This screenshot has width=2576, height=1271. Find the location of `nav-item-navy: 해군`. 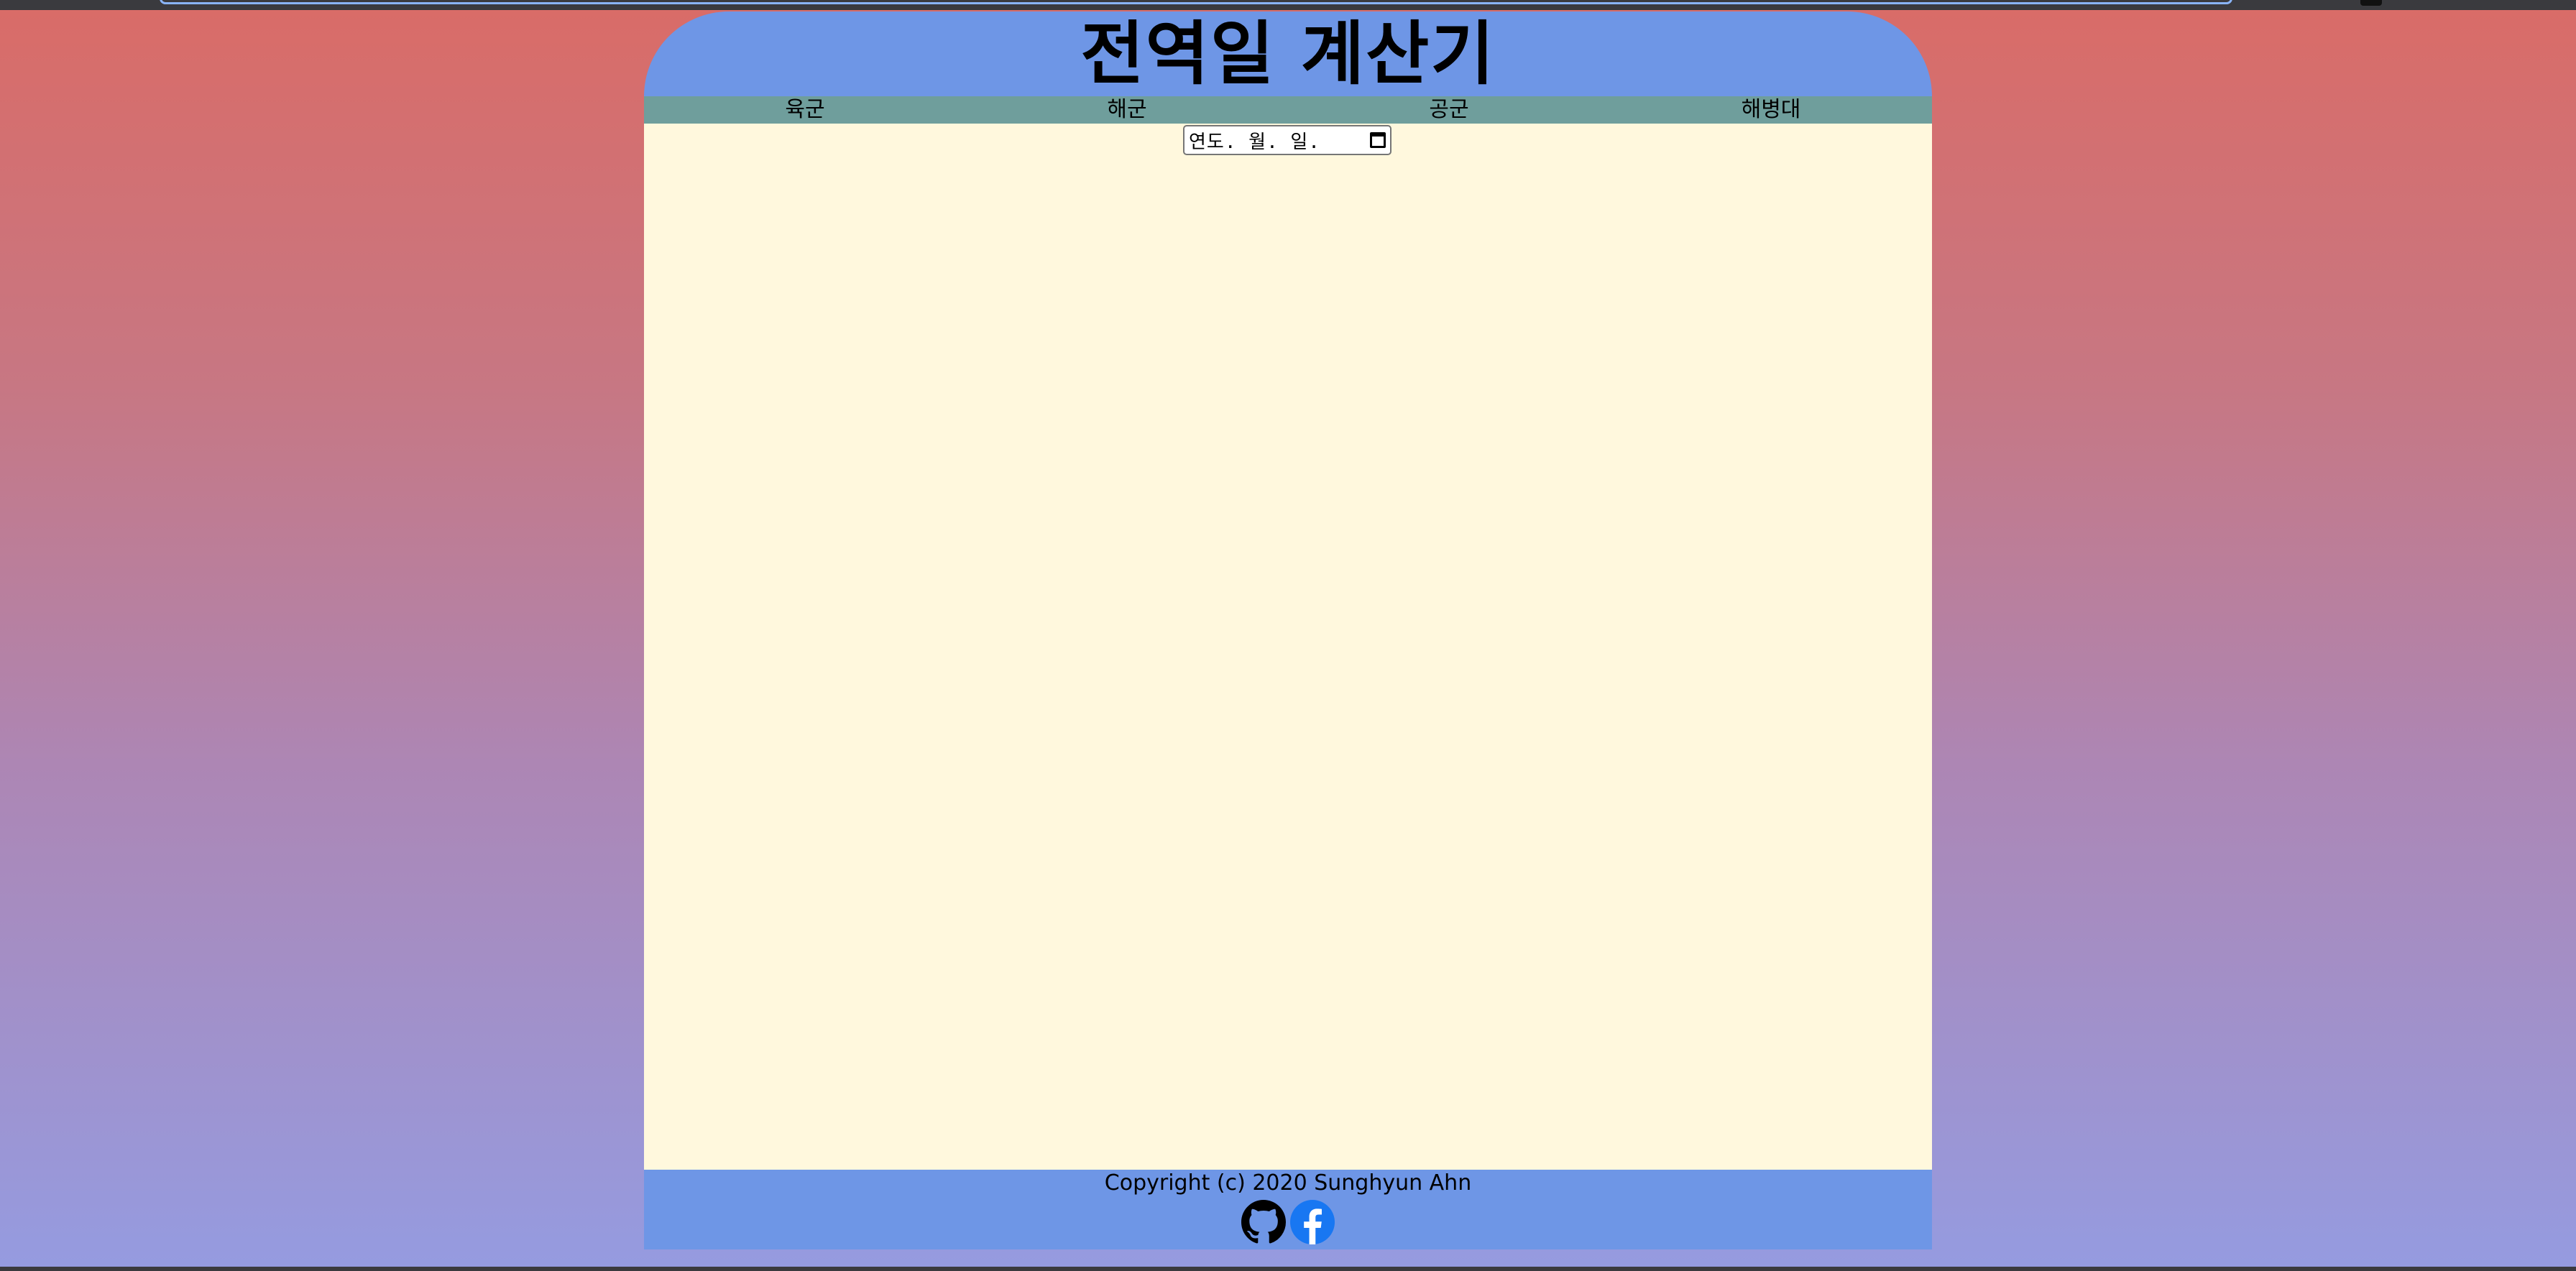

nav-item-navy: 해군 is located at coordinates (1127, 110).